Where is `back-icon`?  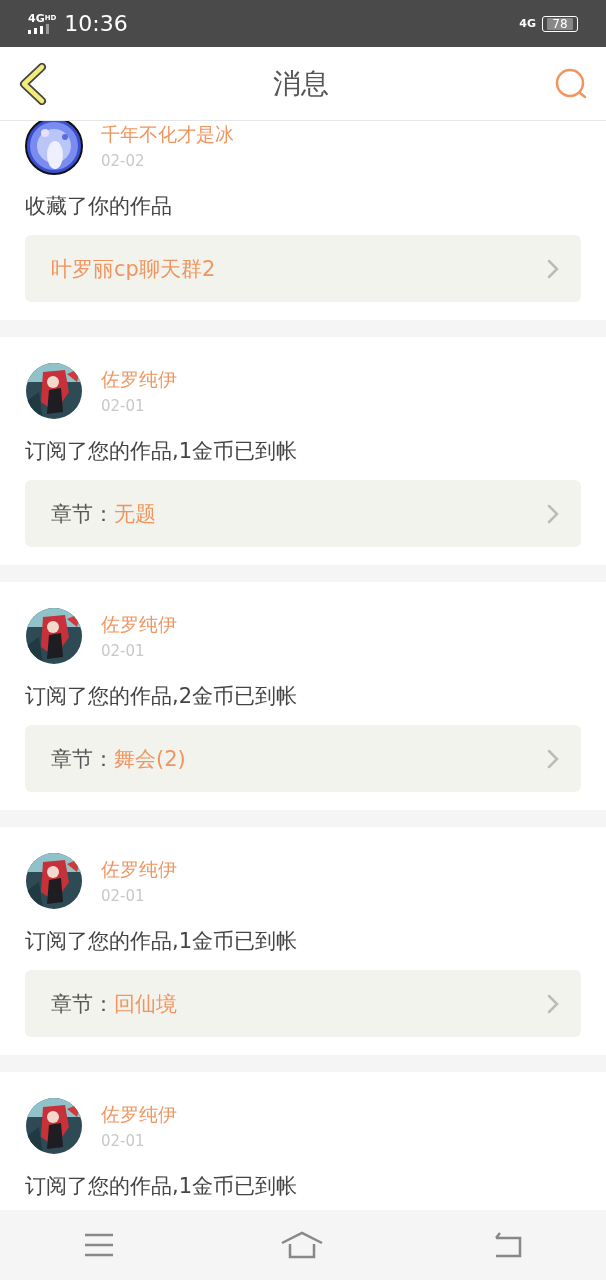 back-icon is located at coordinates (33, 83).